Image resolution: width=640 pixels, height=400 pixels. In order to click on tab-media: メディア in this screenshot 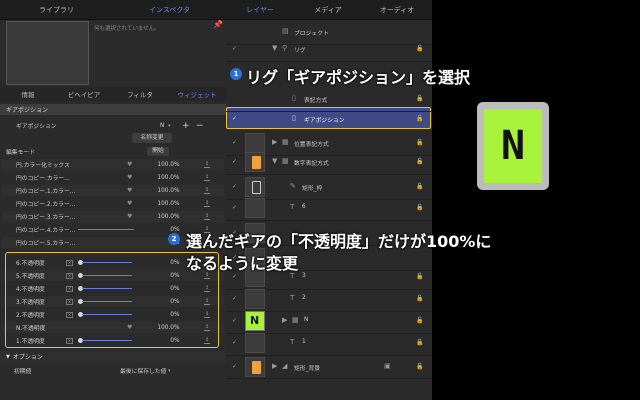, I will do `click(328, 9)`.